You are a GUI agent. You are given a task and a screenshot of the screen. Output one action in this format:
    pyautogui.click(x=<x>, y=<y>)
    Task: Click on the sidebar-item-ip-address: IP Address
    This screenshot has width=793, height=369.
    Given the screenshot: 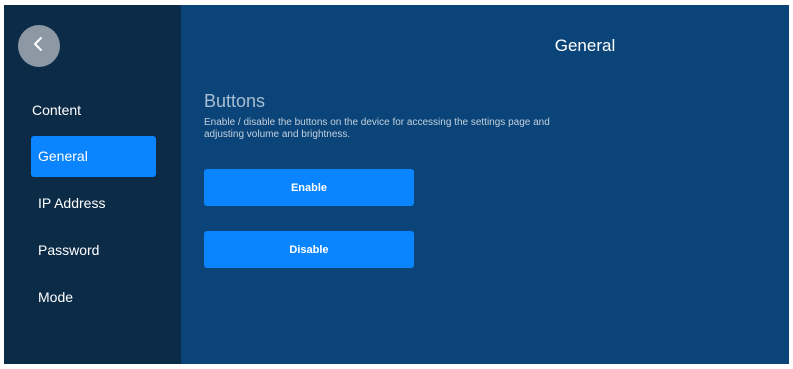 What is the action you would take?
    pyautogui.click(x=93, y=203)
    